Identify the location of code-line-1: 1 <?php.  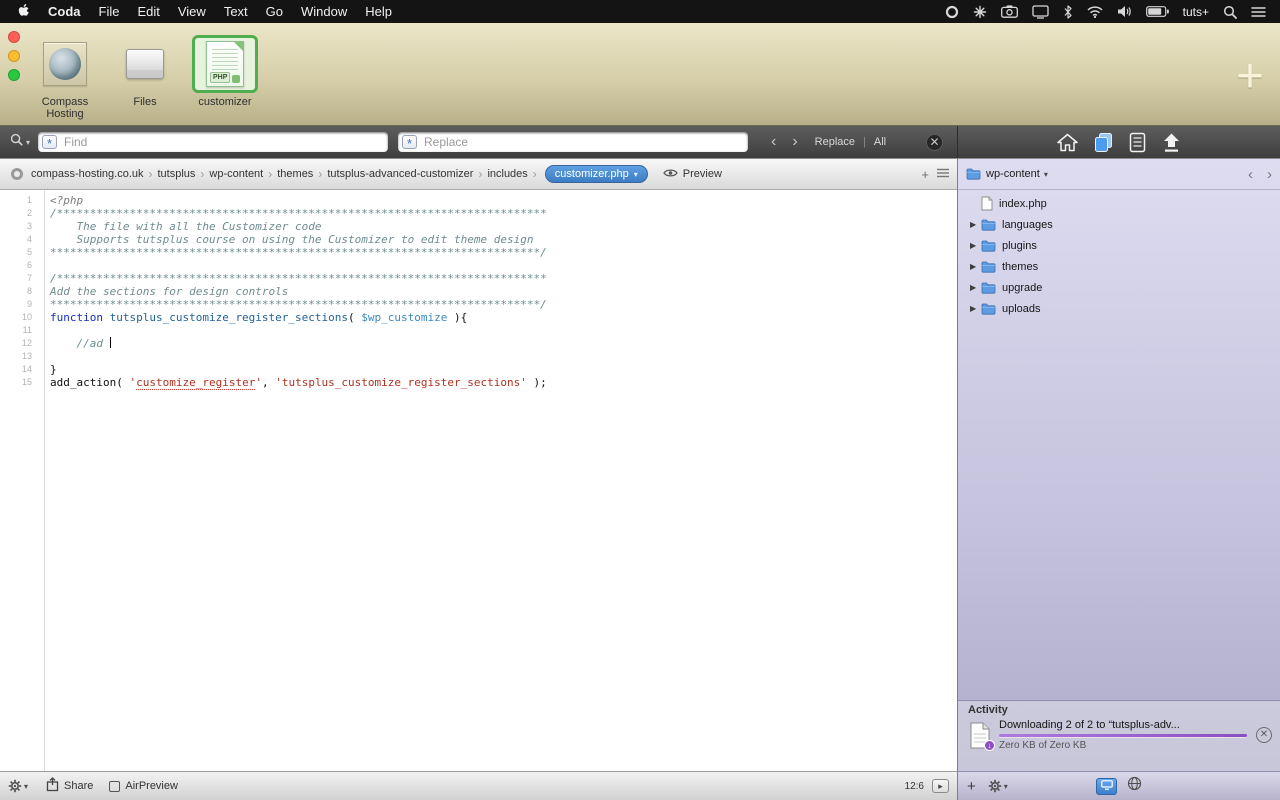
(478, 200).